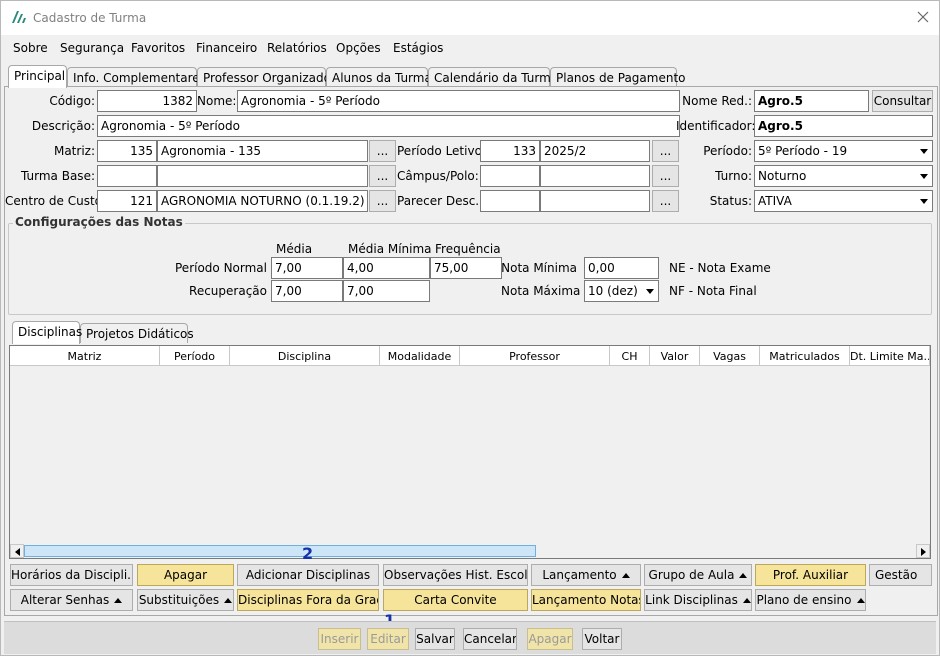 The width and height of the screenshot is (940, 656). I want to click on menu-financeiro: Financeiro, so click(226, 48).